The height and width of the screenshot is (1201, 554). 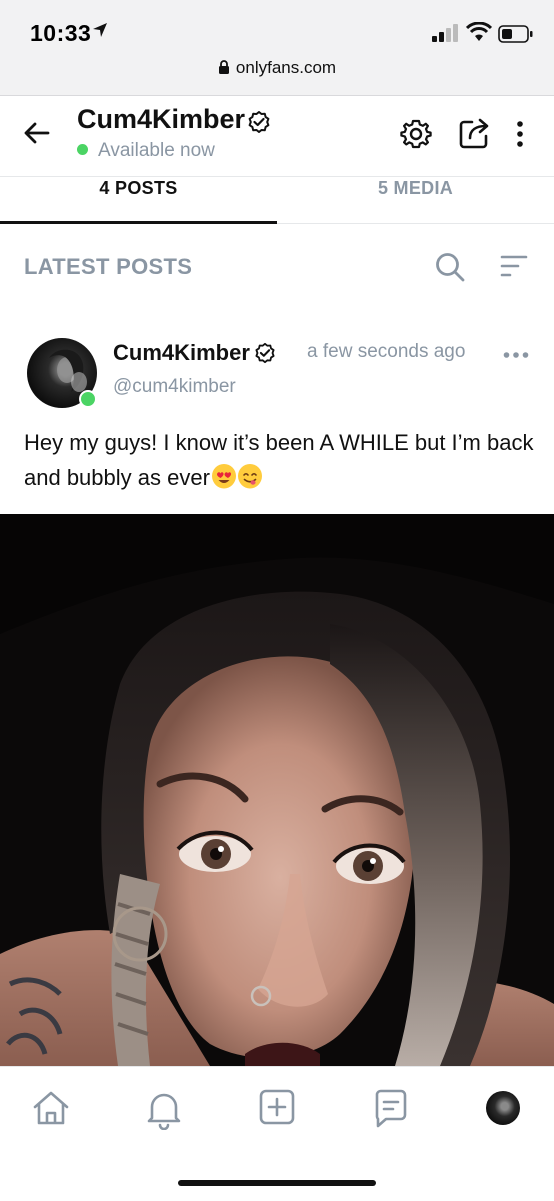 What do you see at coordinates (51, 1108) in the screenshot?
I see `home-icon` at bounding box center [51, 1108].